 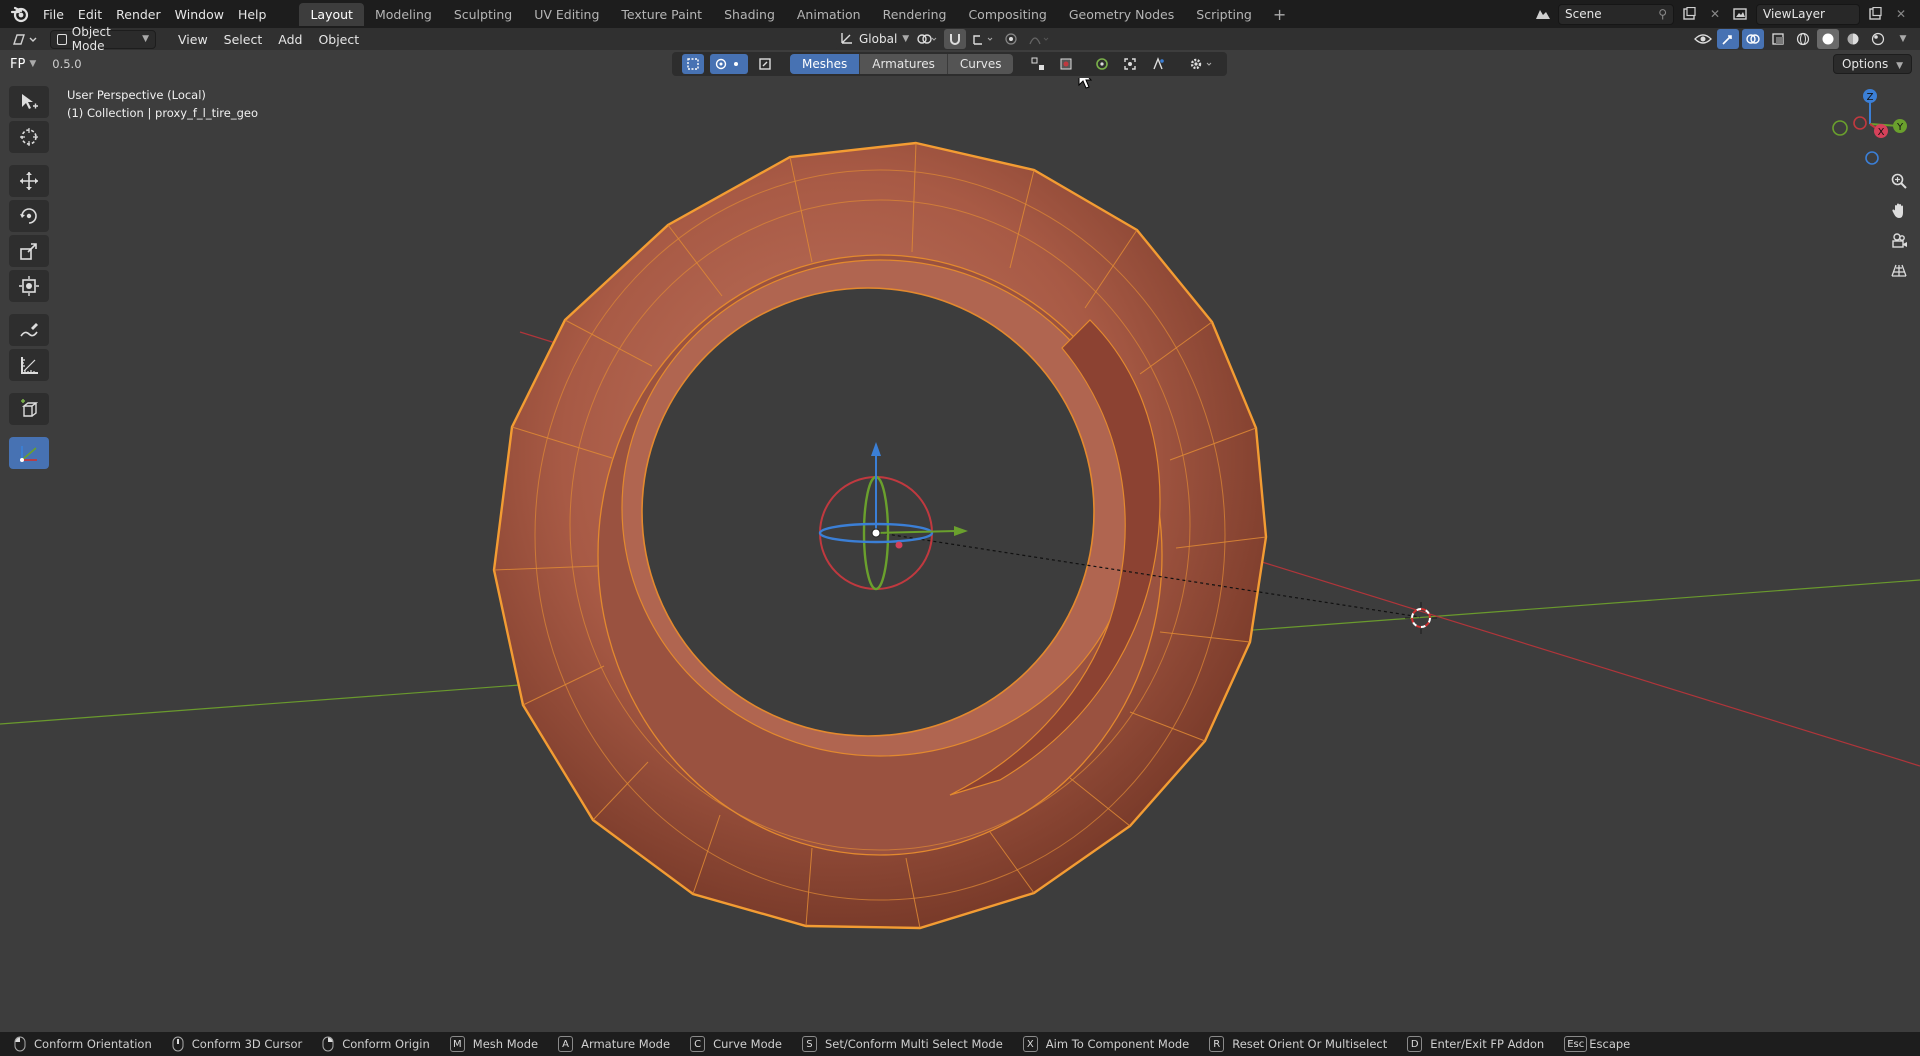 I want to click on hint-label: Armature Mode, so click(x=626, y=1044).